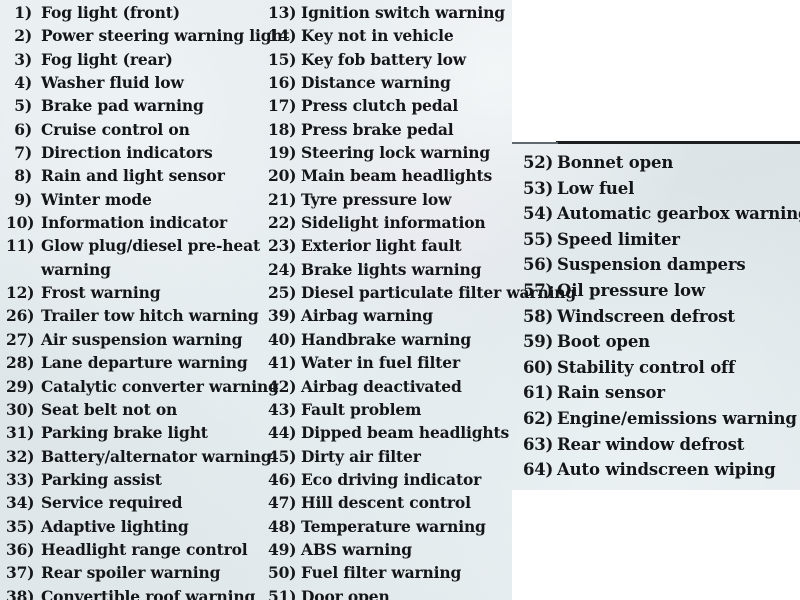  Describe the element at coordinates (631, 290) in the screenshot. I see `list-item-label: Oil pressure low` at that location.